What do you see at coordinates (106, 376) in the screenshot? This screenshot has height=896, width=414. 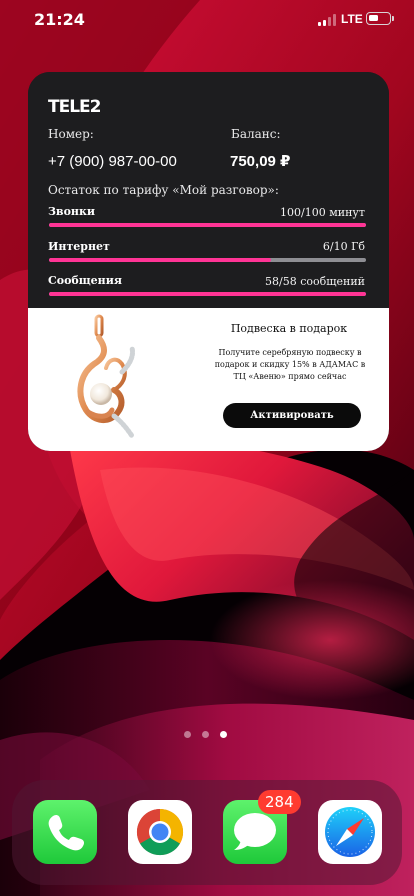 I see `pendant-icon` at bounding box center [106, 376].